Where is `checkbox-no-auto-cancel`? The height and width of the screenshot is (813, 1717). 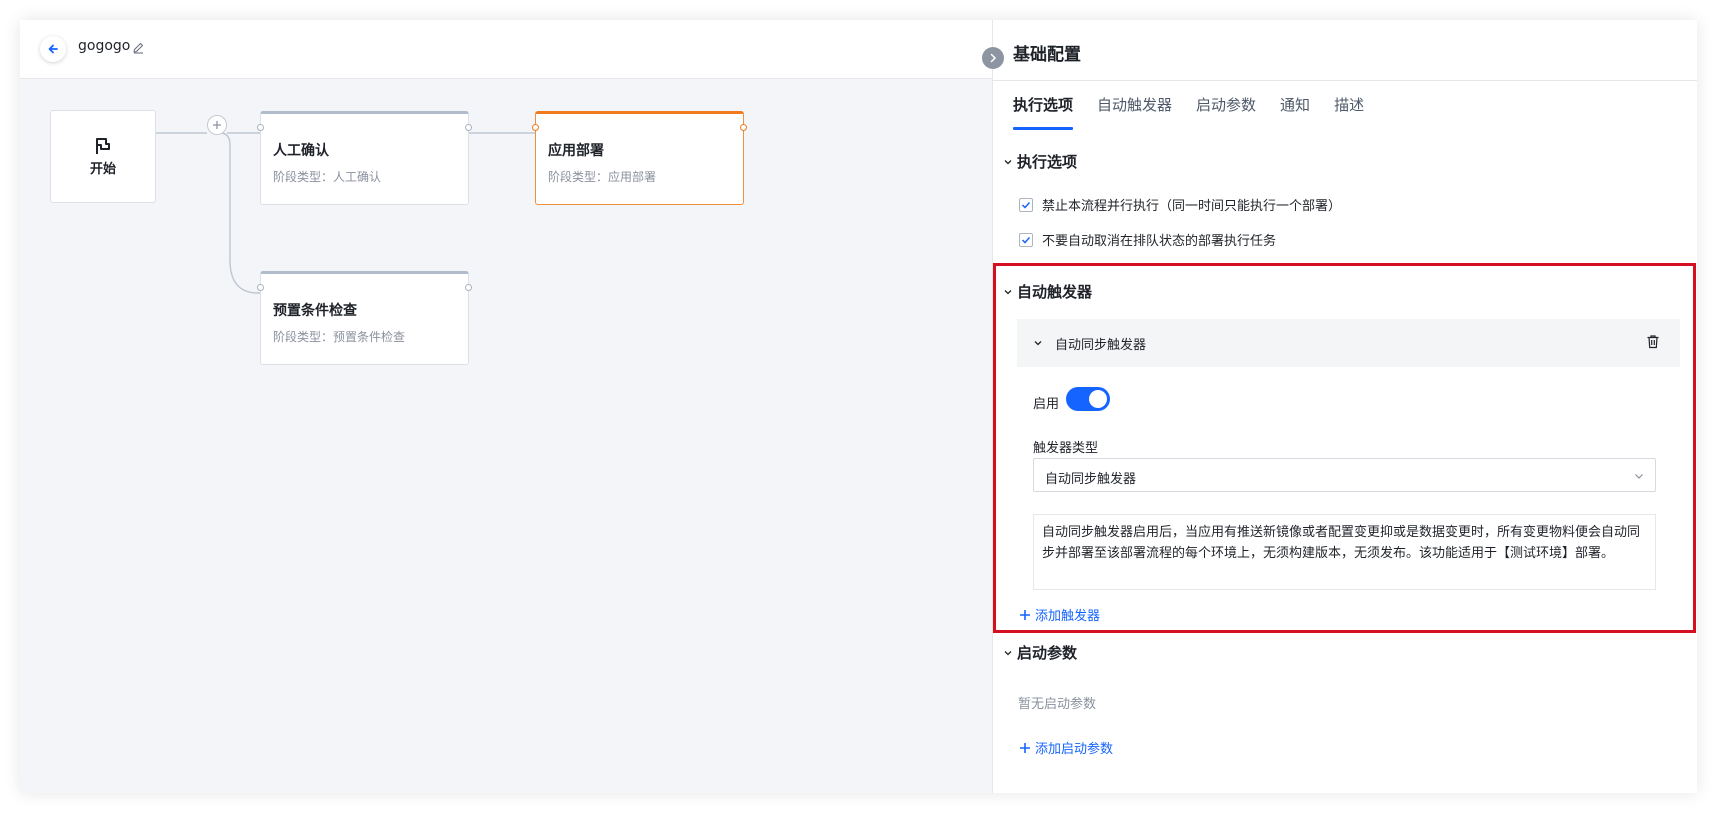 checkbox-no-auto-cancel is located at coordinates (1026, 239).